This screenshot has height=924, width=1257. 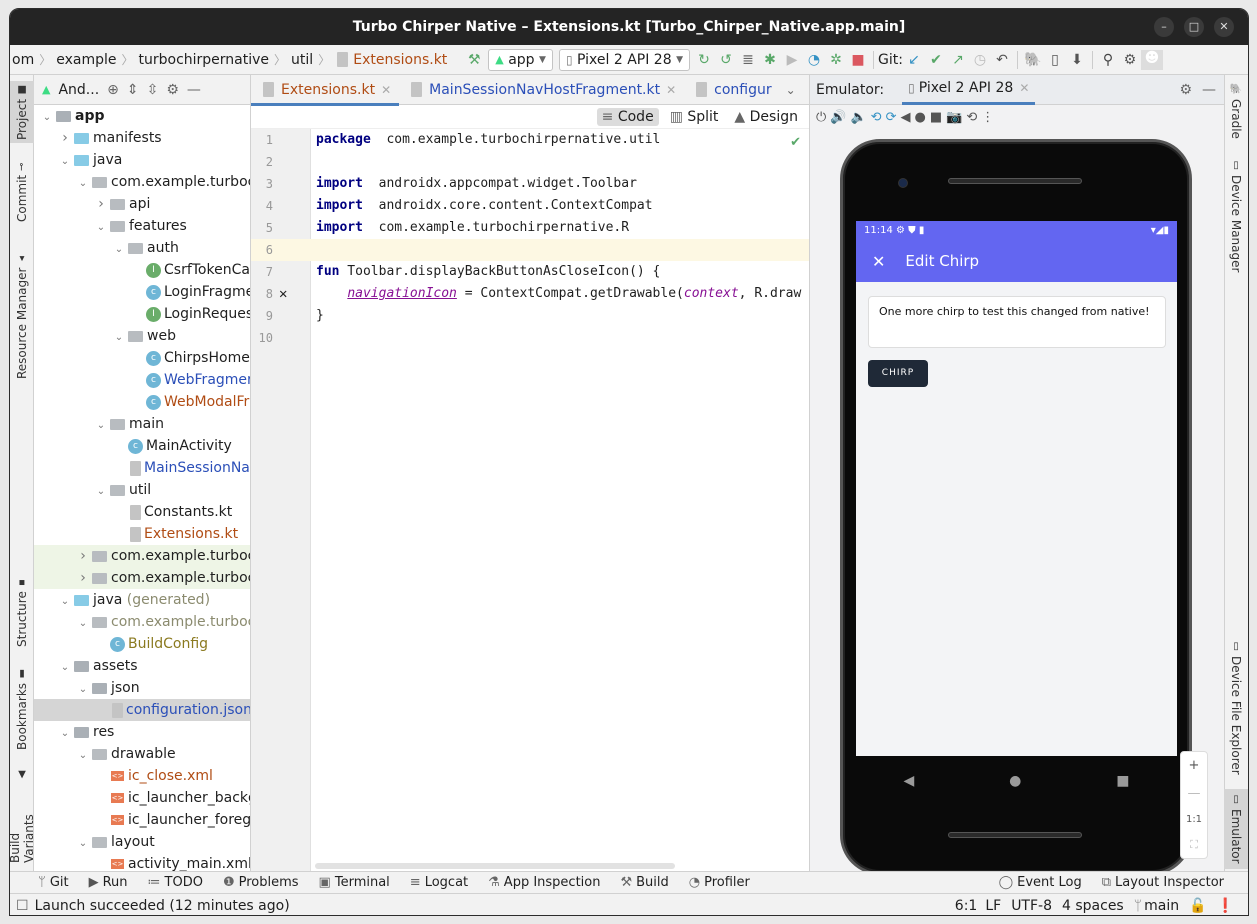 What do you see at coordinates (22, 906) in the screenshot?
I see `toggle-tool-windows-icon: ☐` at bounding box center [22, 906].